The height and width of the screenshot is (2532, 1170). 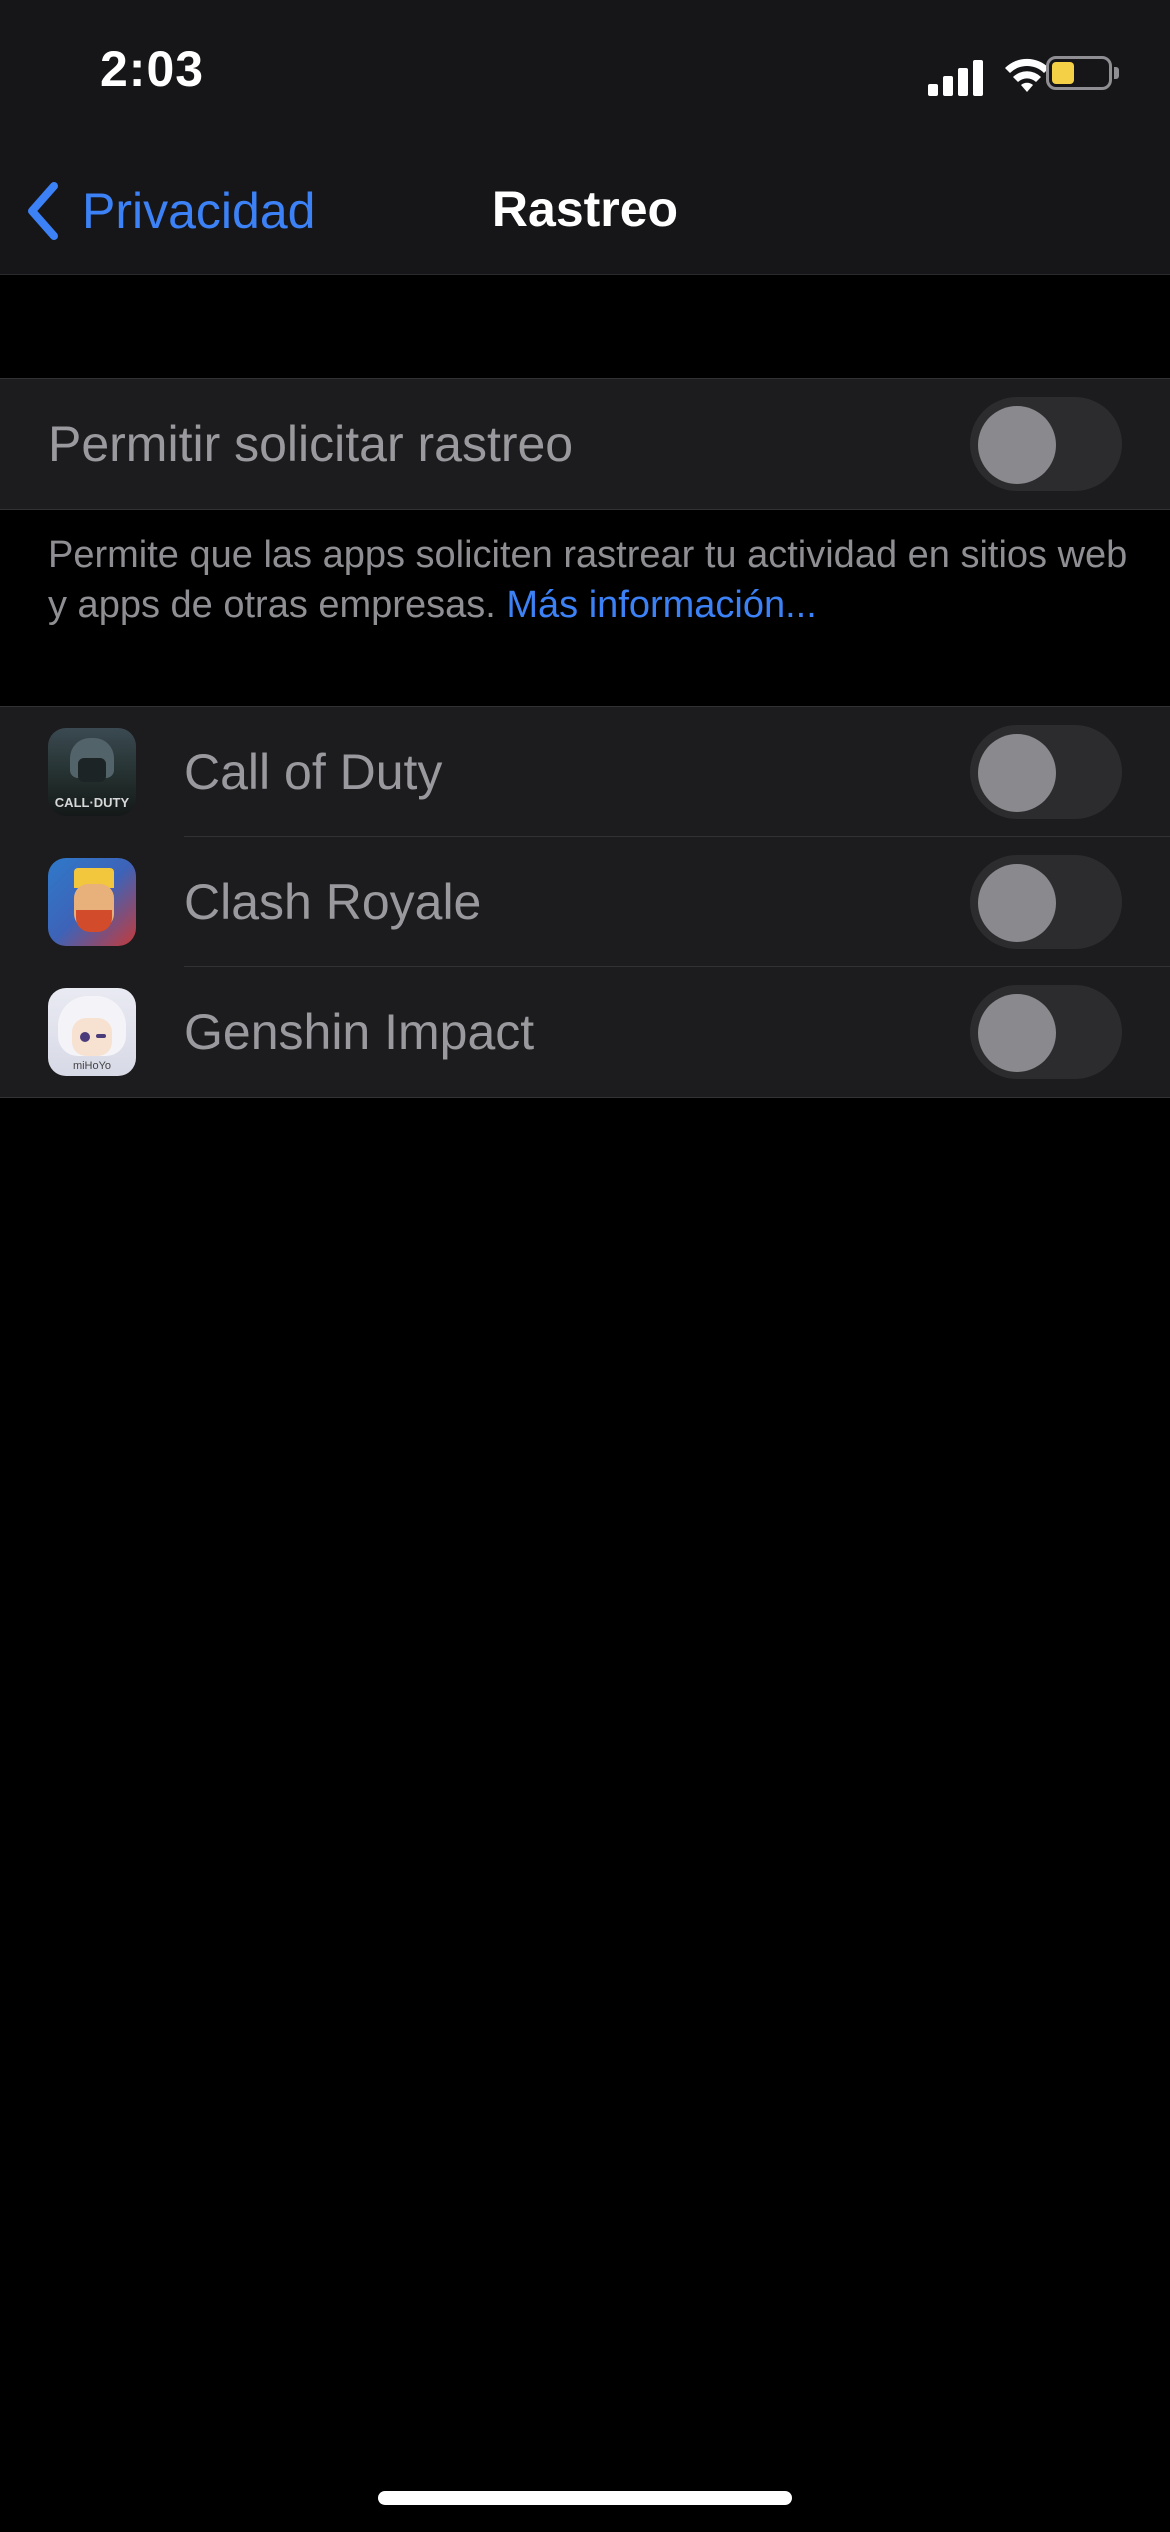 I want to click on battery-level, so click(x=1063, y=73).